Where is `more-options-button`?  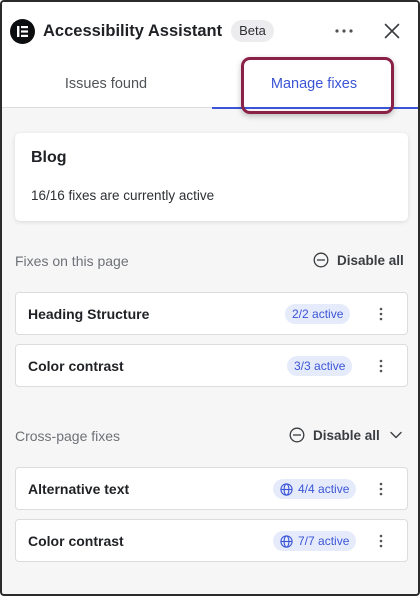
more-options-button is located at coordinates (344, 31).